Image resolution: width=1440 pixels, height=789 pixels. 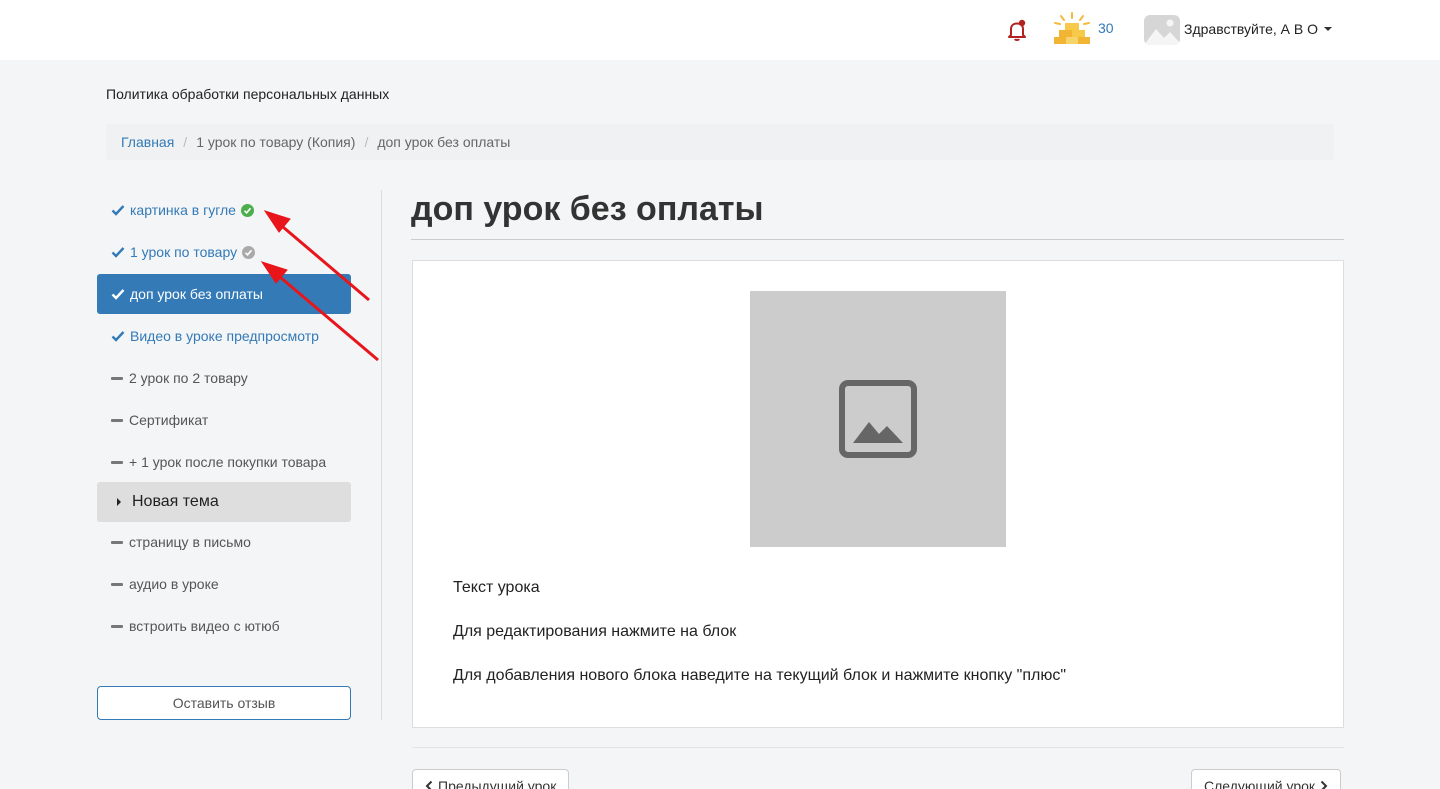 I want to click on lesson-label: страницу в письмо, so click(x=190, y=542).